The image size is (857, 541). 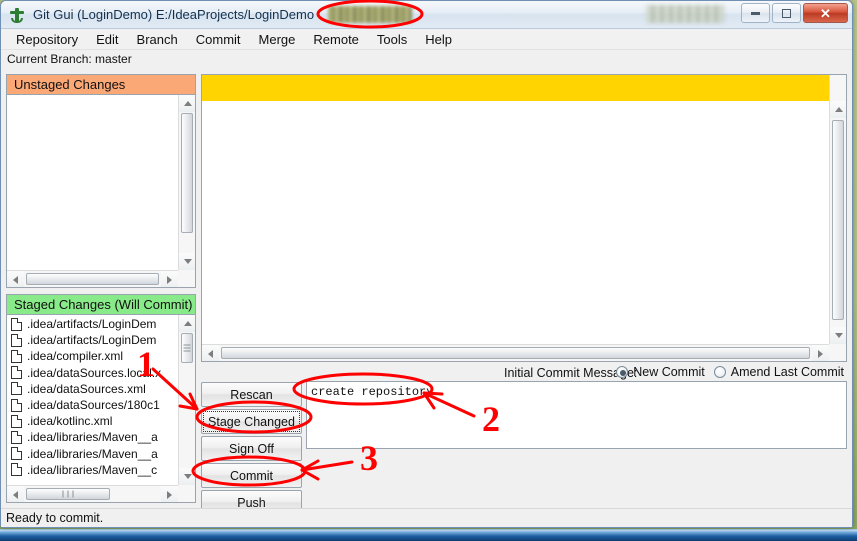 I want to click on menu-item-commit: Commit, so click(x=218, y=39).